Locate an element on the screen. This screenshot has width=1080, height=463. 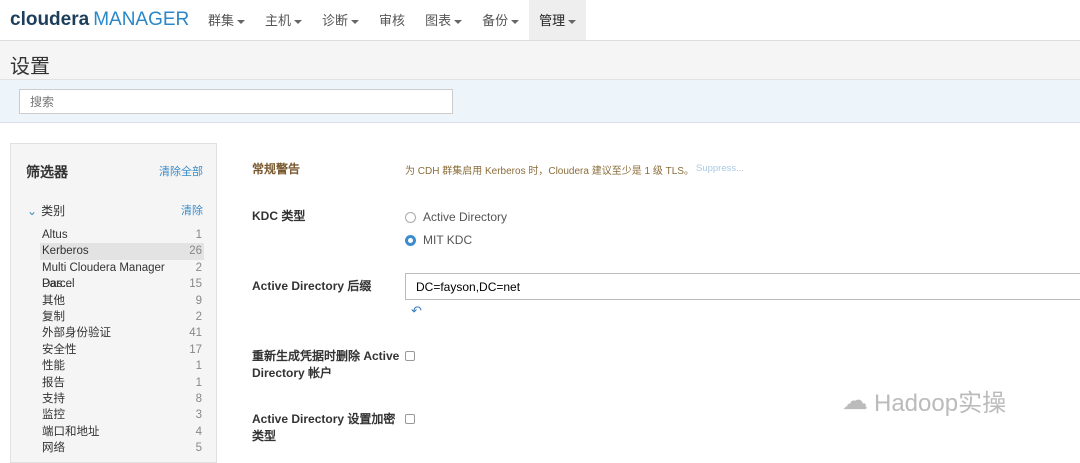
category-item-label: 安全性 is located at coordinates (59, 349).